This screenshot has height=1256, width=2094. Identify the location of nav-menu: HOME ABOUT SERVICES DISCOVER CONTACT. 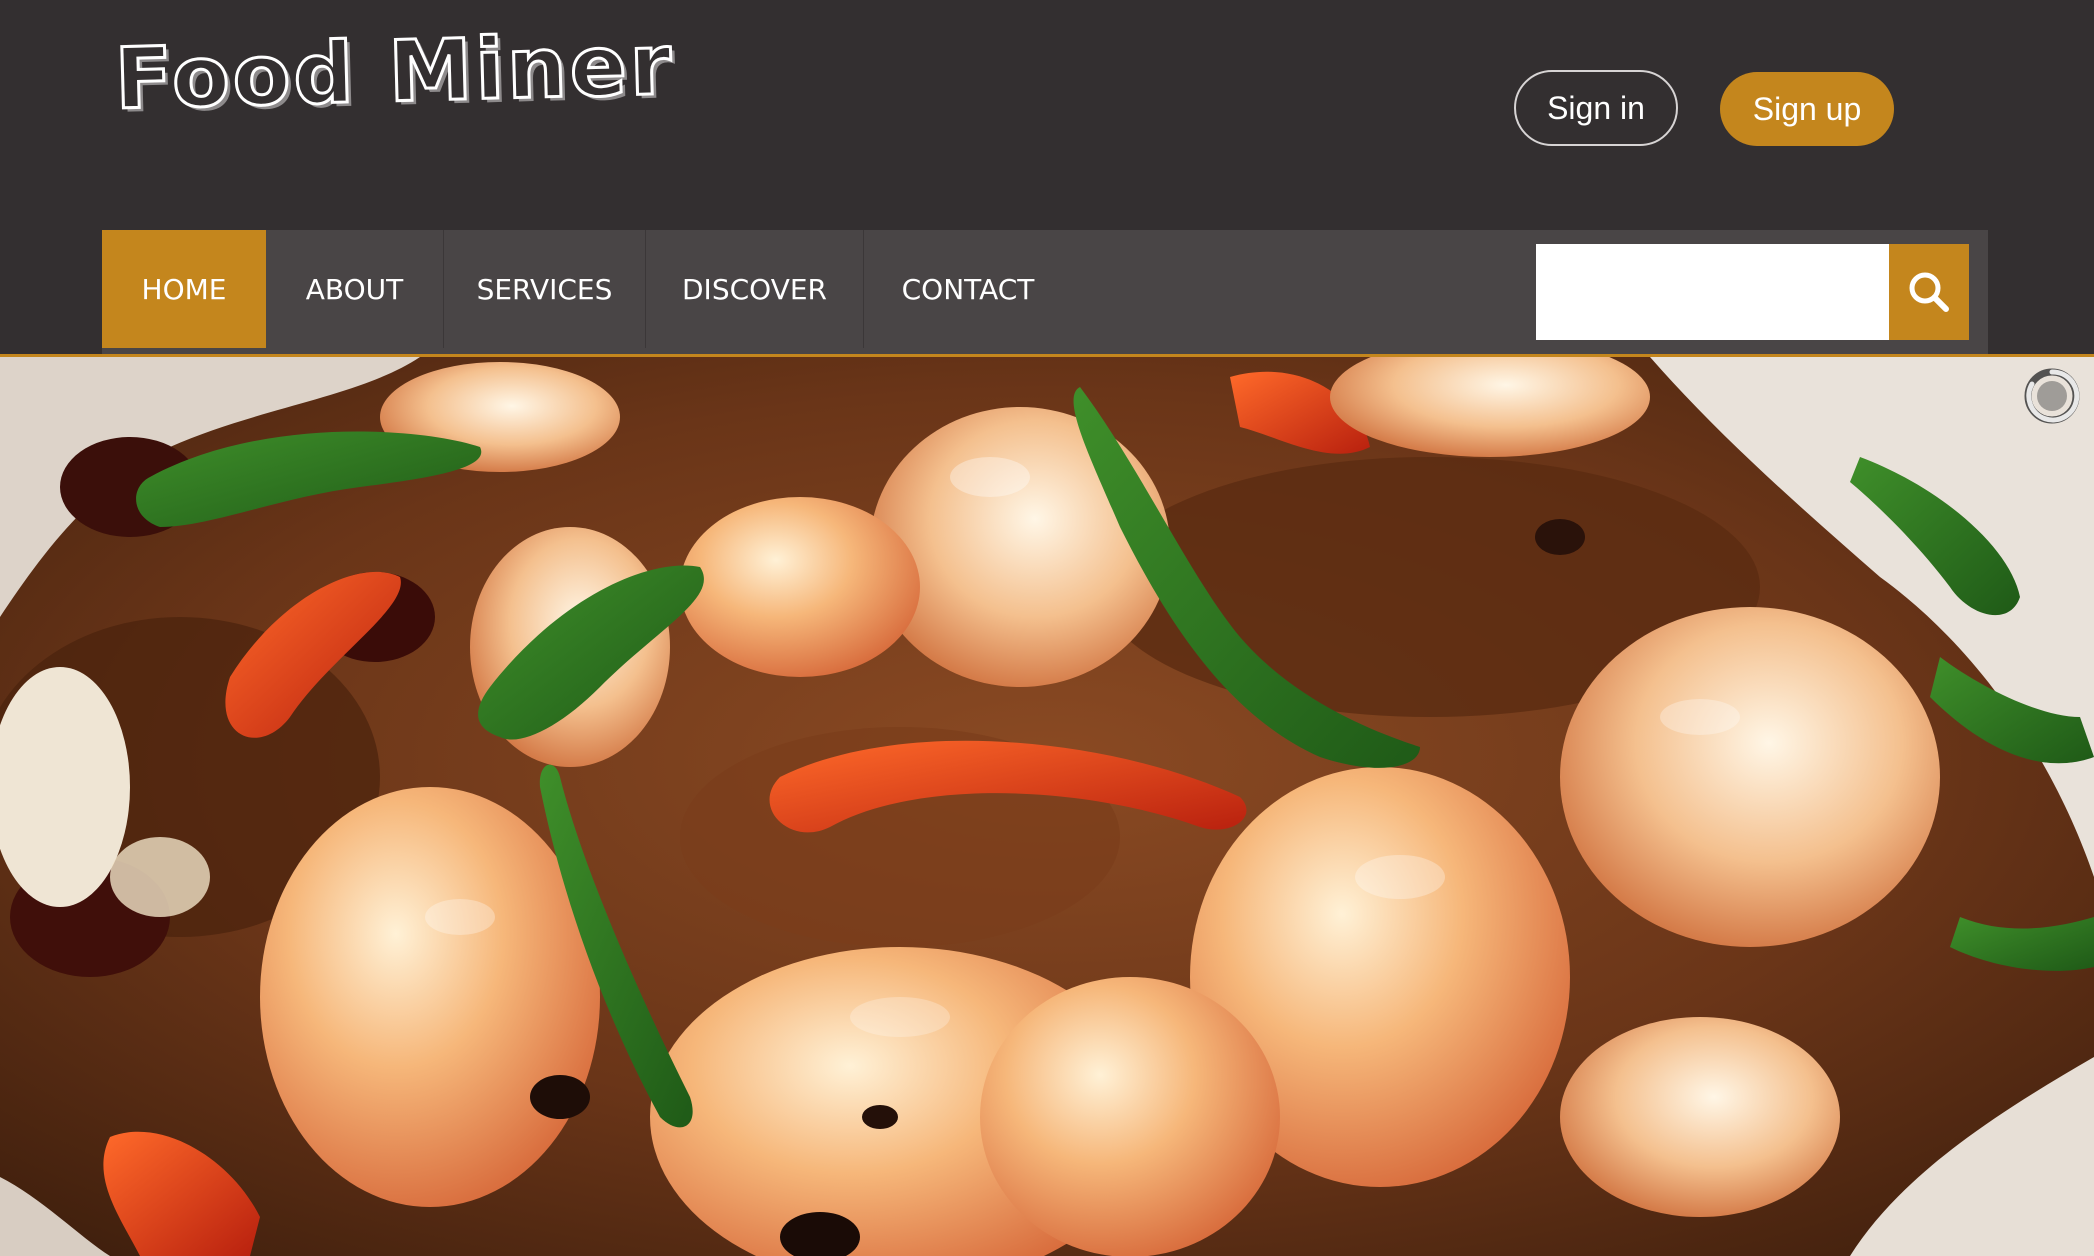
(587, 289).